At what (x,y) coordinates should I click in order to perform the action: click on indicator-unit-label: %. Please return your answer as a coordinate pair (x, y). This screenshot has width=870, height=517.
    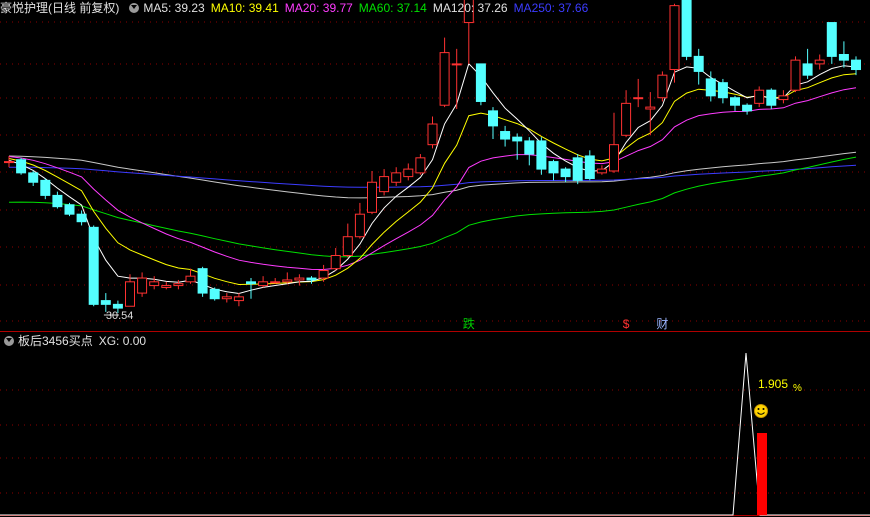
    Looking at the image, I should click on (797, 388).